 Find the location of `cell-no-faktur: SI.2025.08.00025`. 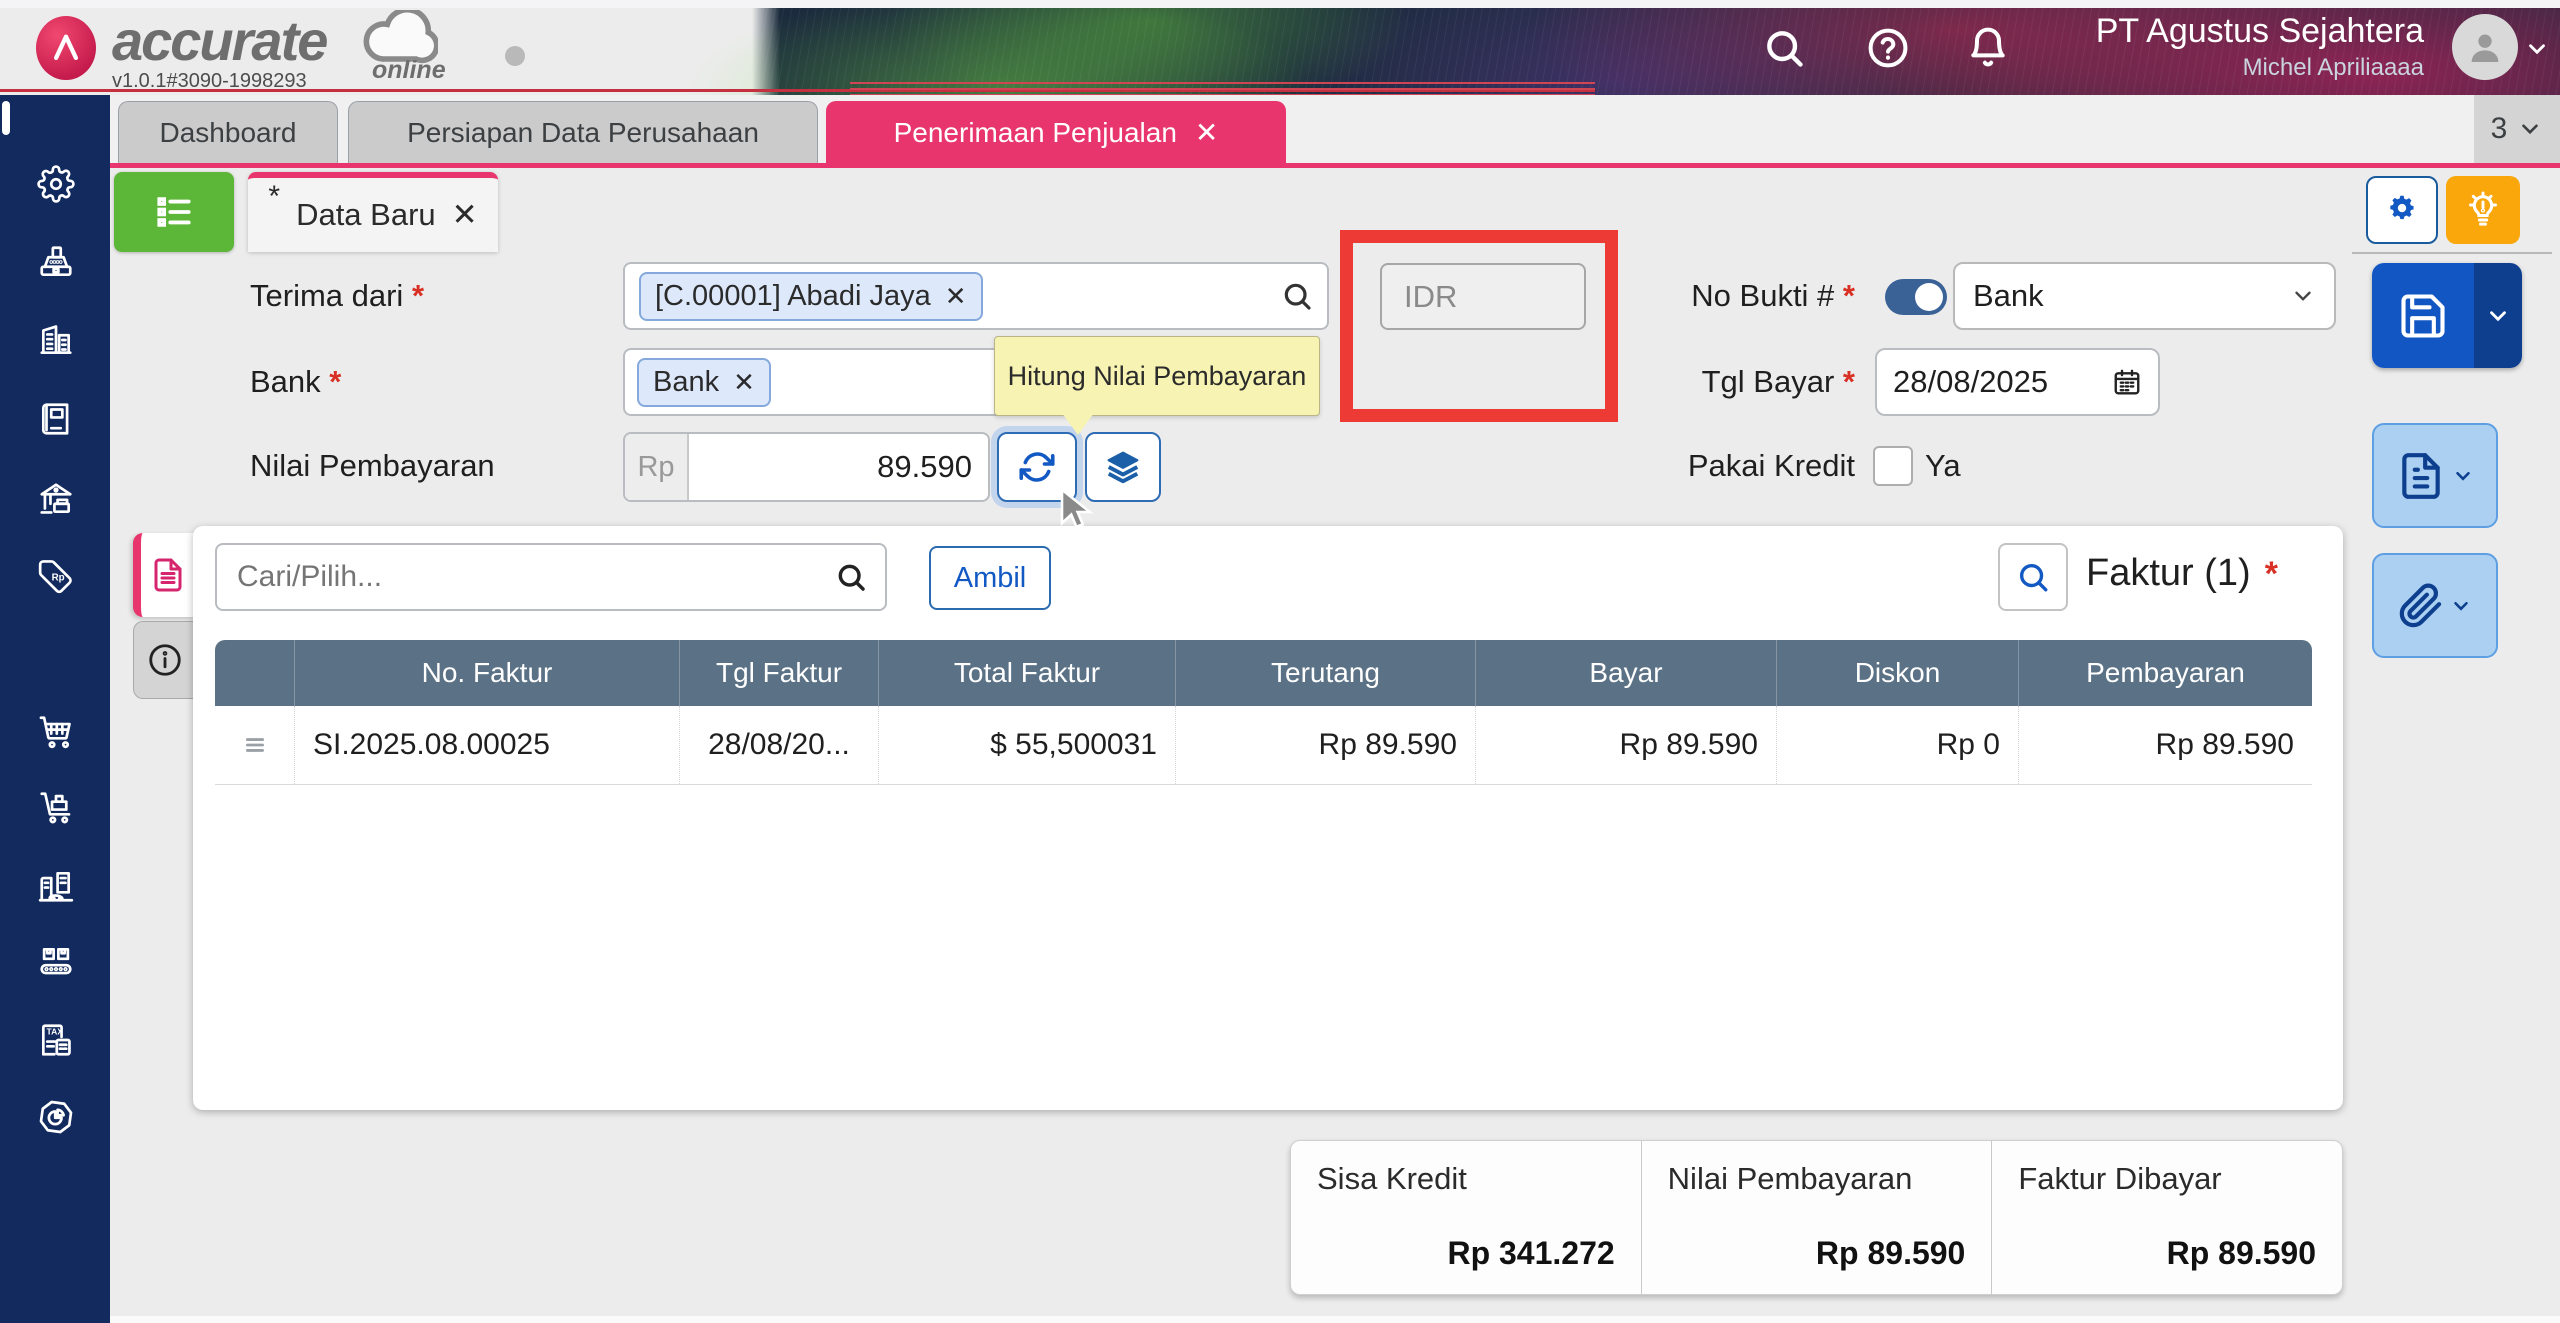

cell-no-faktur: SI.2025.08.00025 is located at coordinates (487, 745).